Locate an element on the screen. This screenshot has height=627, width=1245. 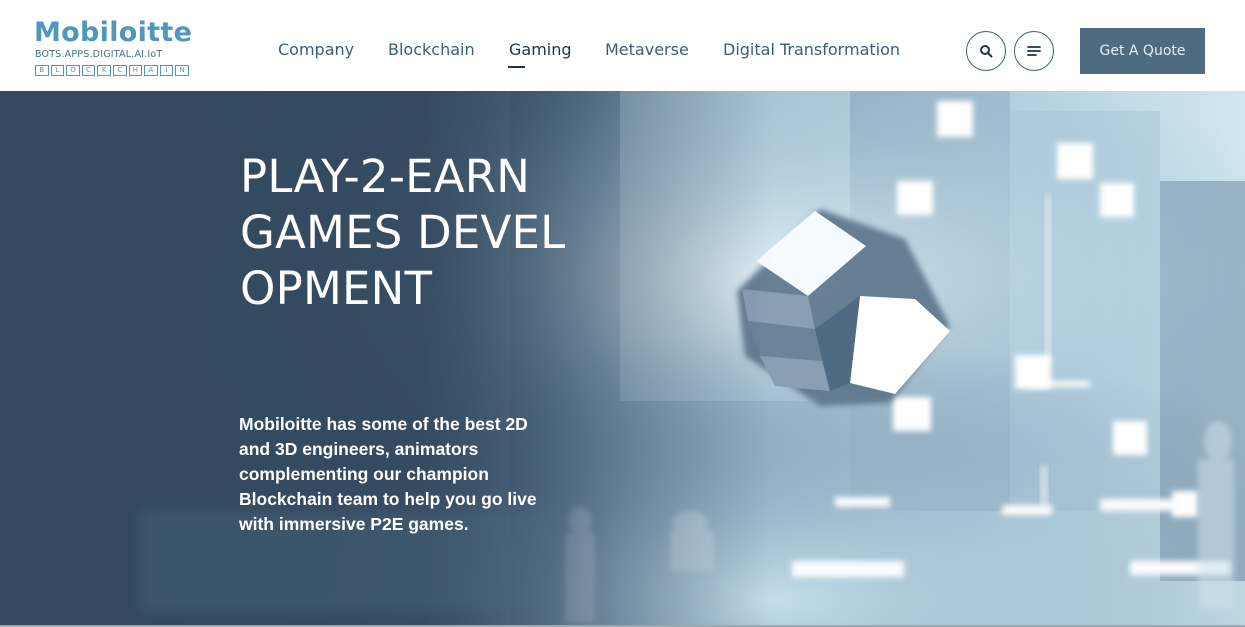
nav-item-metaverse: Metaverse is located at coordinates (647, 50).